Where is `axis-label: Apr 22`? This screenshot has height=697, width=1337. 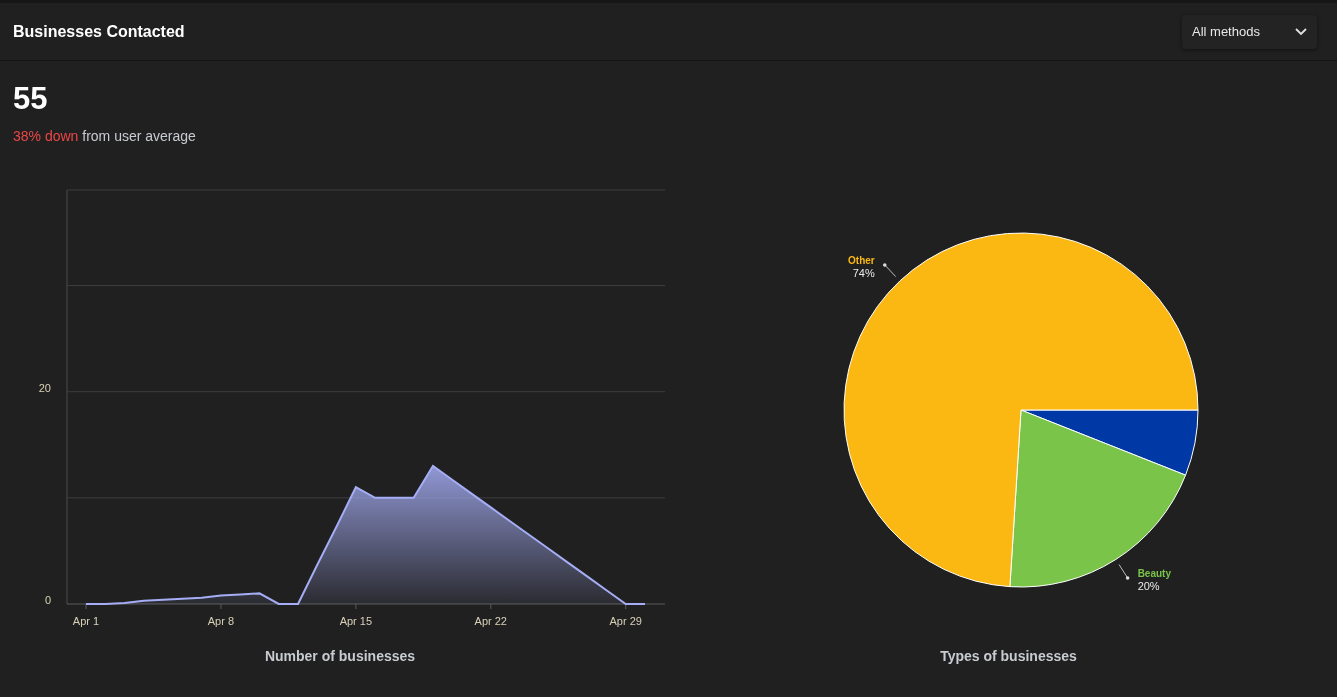
axis-label: Apr 22 is located at coordinates (490, 621).